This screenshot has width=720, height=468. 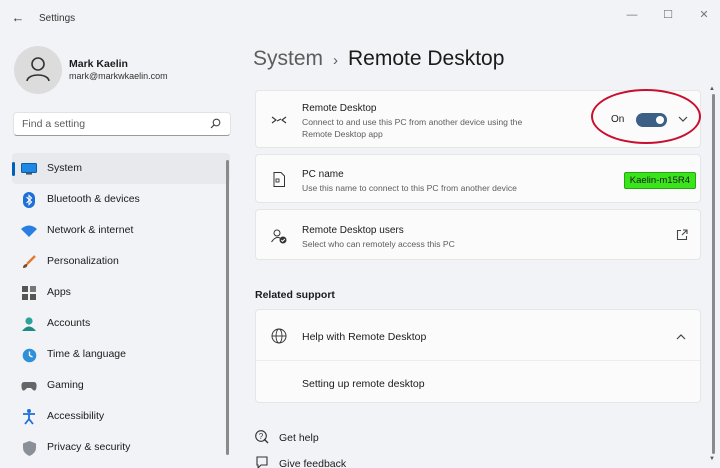 I want to click on minimize-icon: —, so click(x=632, y=15).